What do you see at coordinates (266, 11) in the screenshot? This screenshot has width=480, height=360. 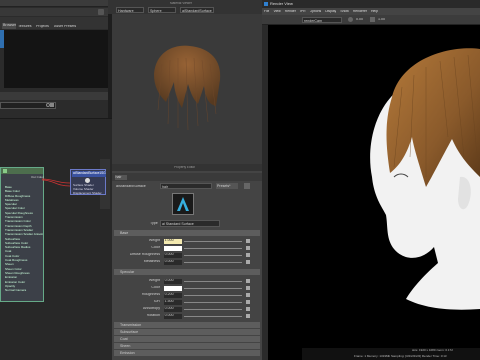 I see `render-menu-item: File` at bounding box center [266, 11].